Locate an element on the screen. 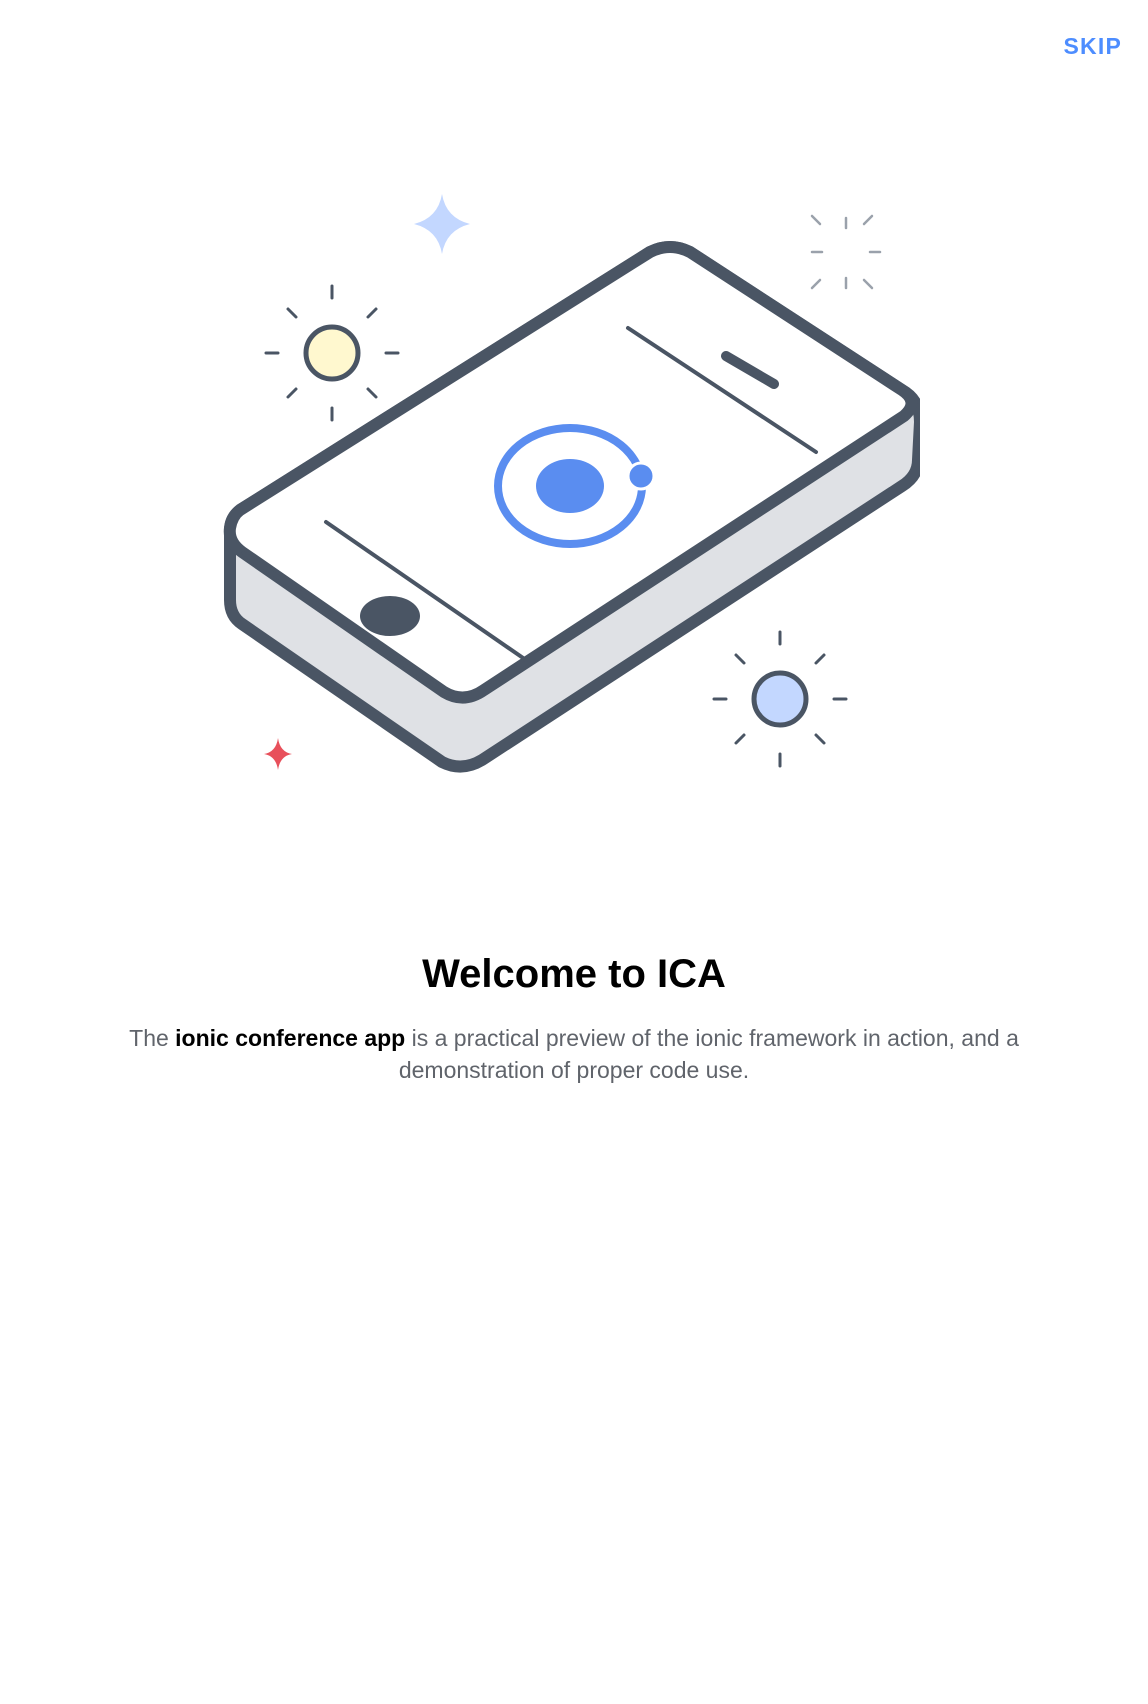 The height and width of the screenshot is (1704, 1148). app-name-highlight: ionic conference app is located at coordinates (290, 1038).